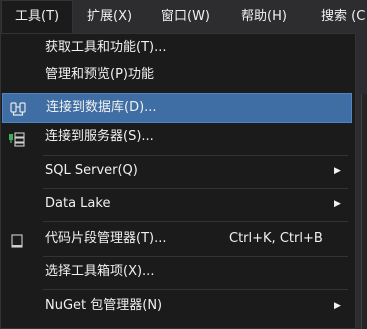 This screenshot has height=329, width=367. I want to click on background-panel-strip, so click(364, 211).